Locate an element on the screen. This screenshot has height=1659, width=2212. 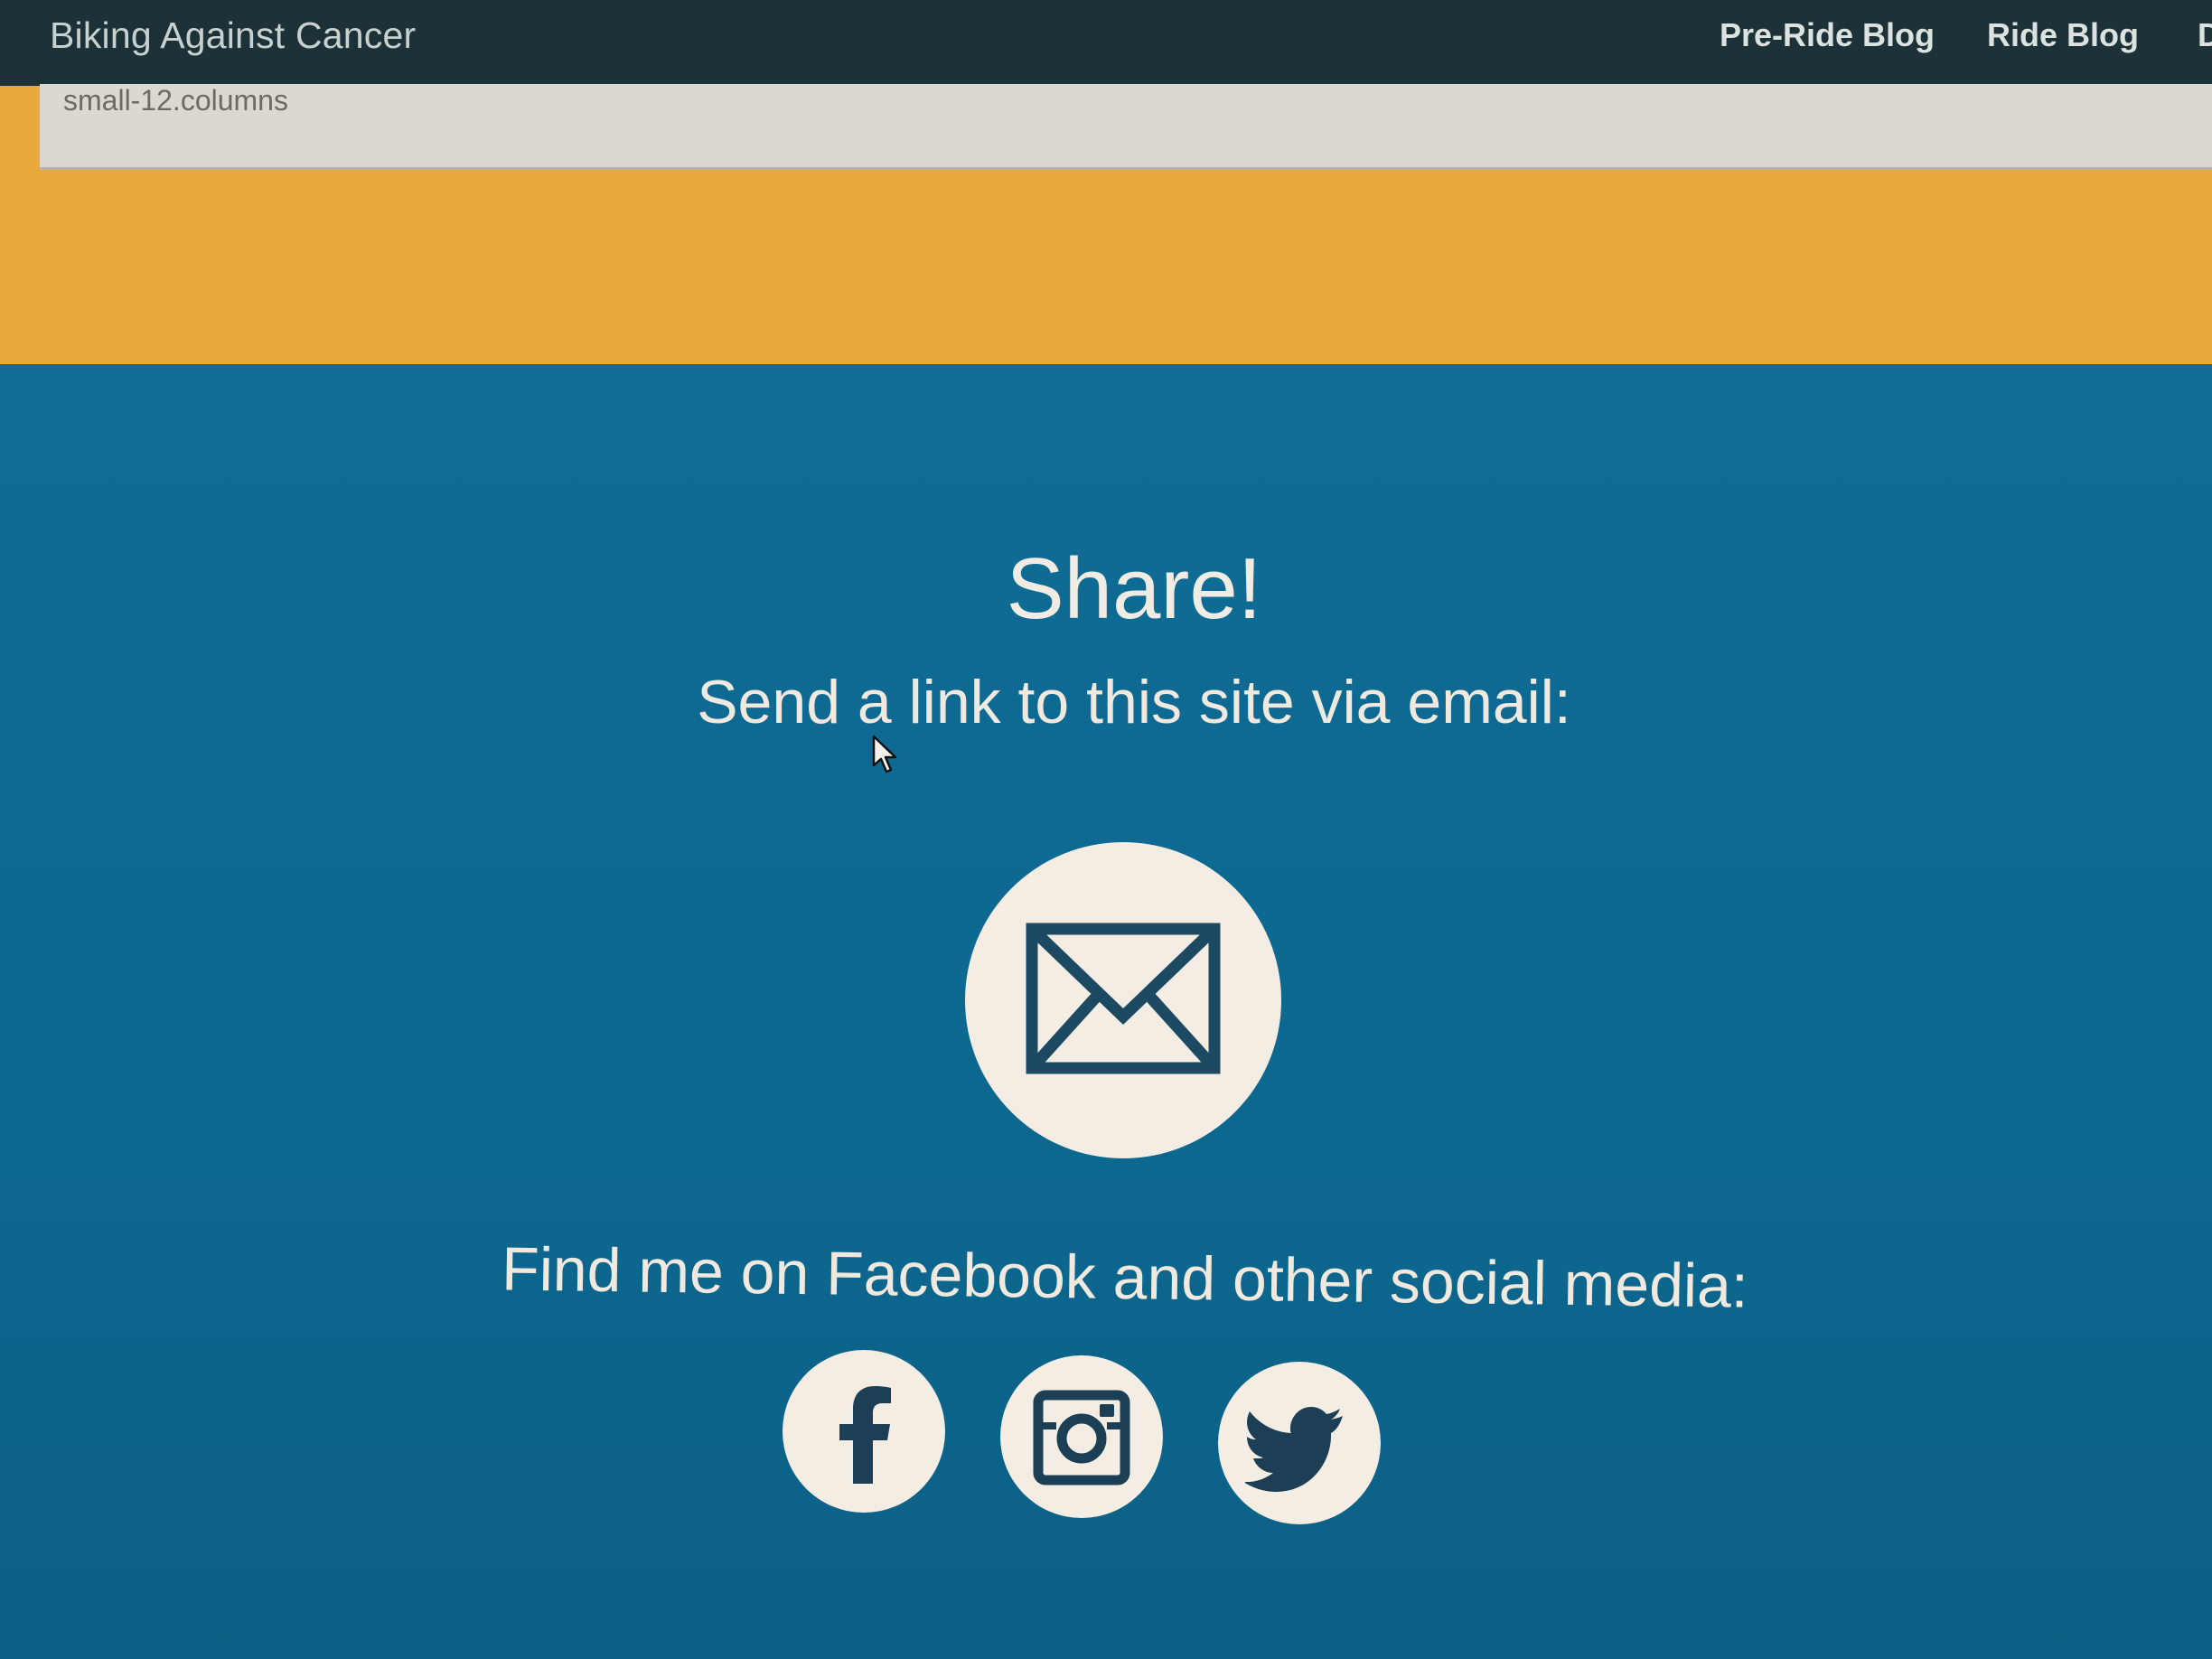
twitter-icon is located at coordinates (1294, 1449).